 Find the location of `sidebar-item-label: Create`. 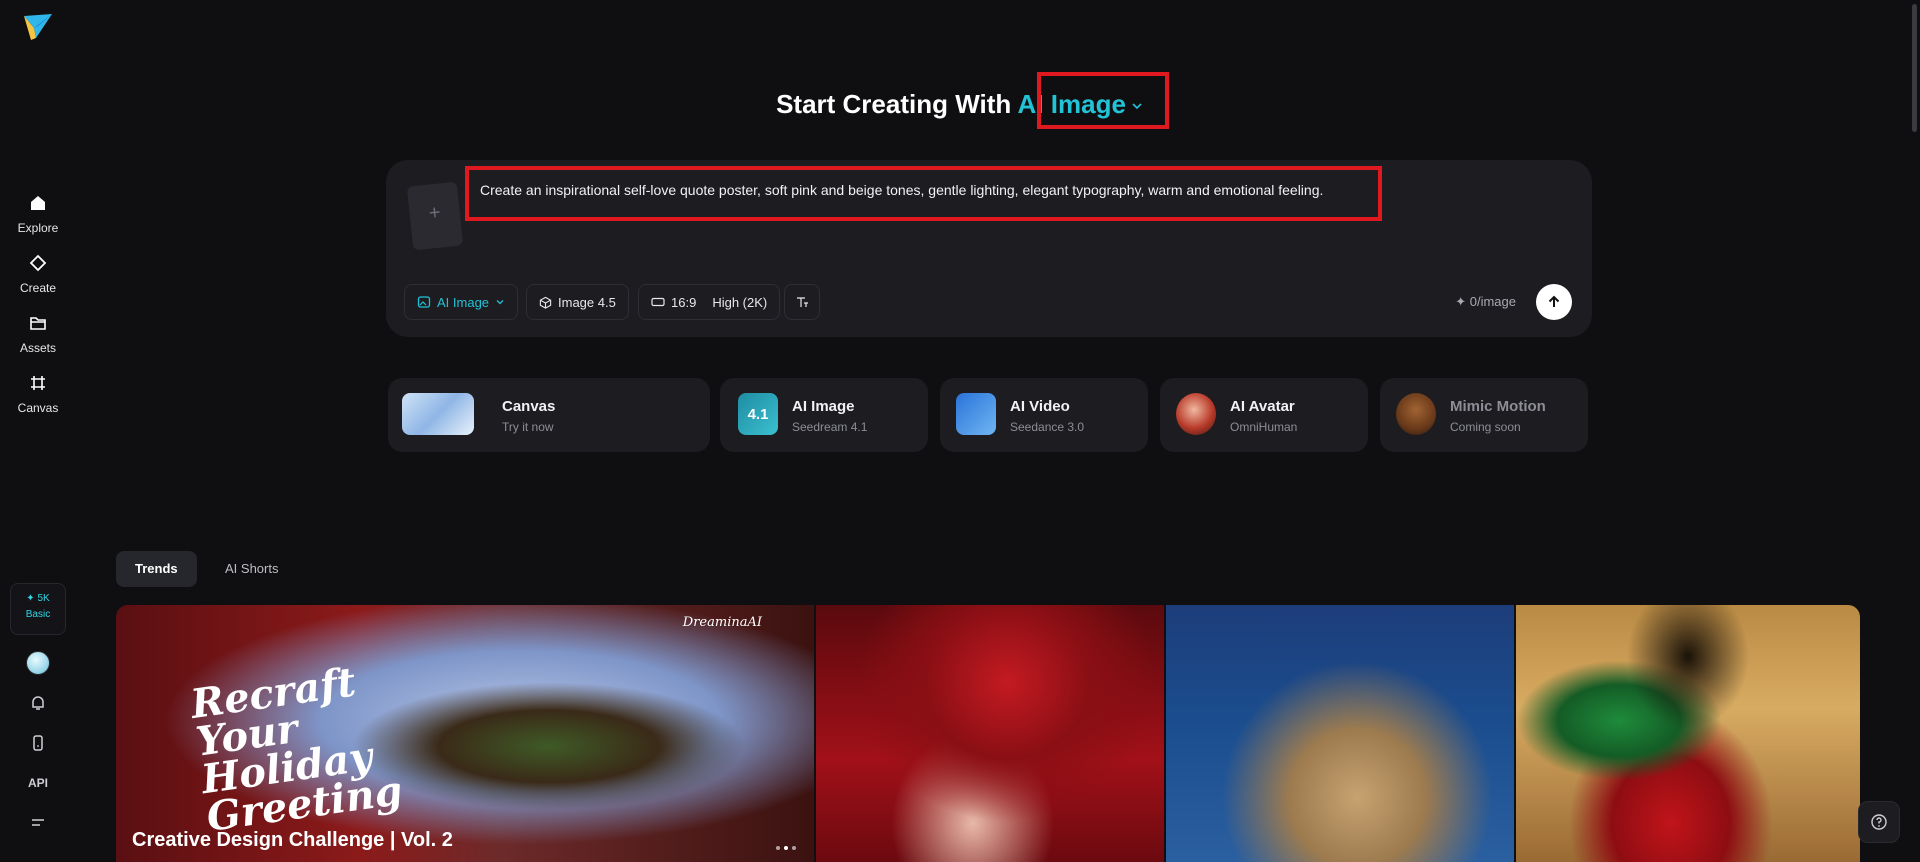

sidebar-item-label: Create is located at coordinates (38, 288).